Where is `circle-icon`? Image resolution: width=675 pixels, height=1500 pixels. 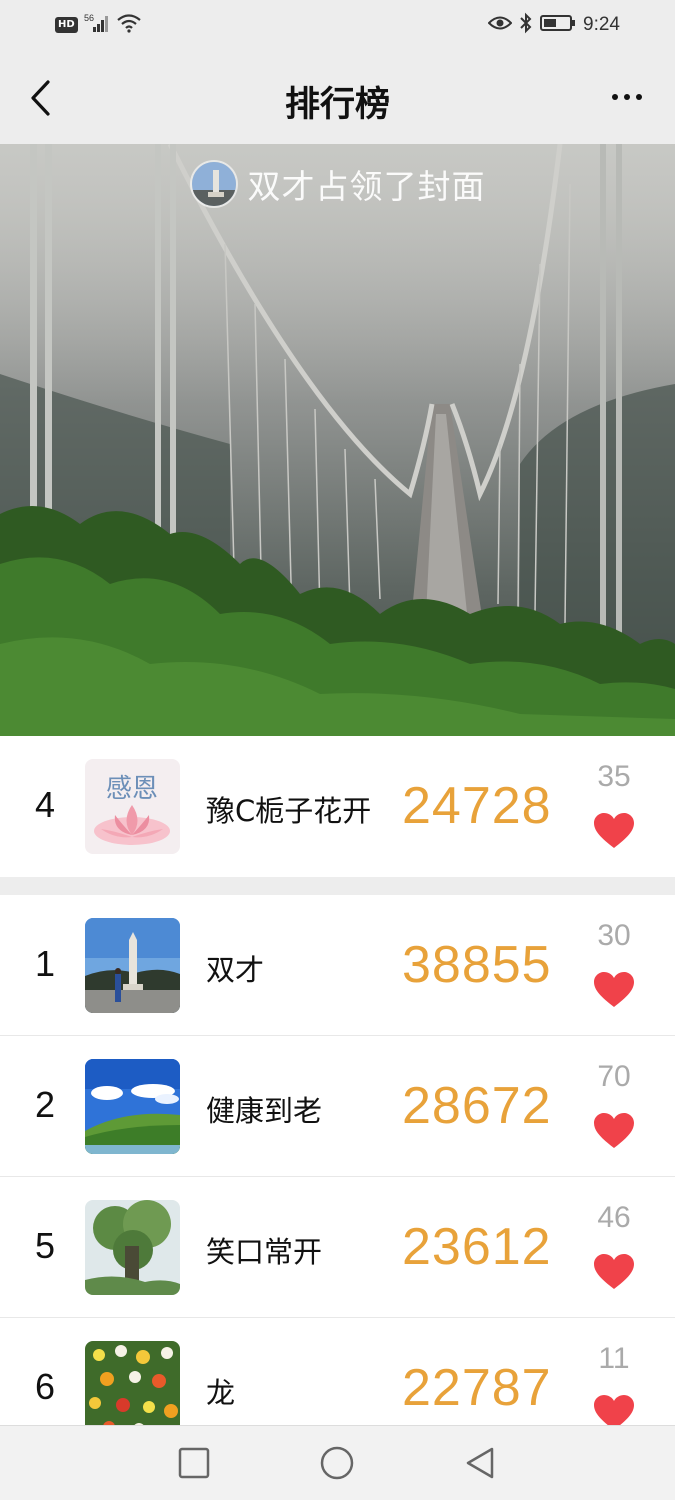
circle-icon is located at coordinates (337, 1463).